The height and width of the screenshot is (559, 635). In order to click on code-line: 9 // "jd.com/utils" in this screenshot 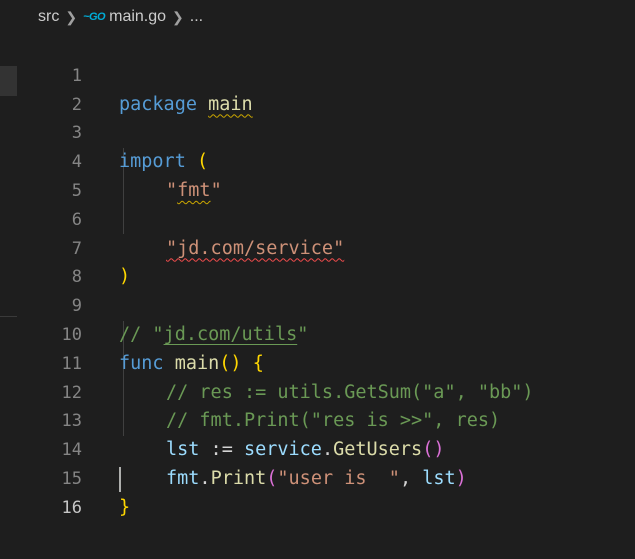, I will do `click(317, 304)`.